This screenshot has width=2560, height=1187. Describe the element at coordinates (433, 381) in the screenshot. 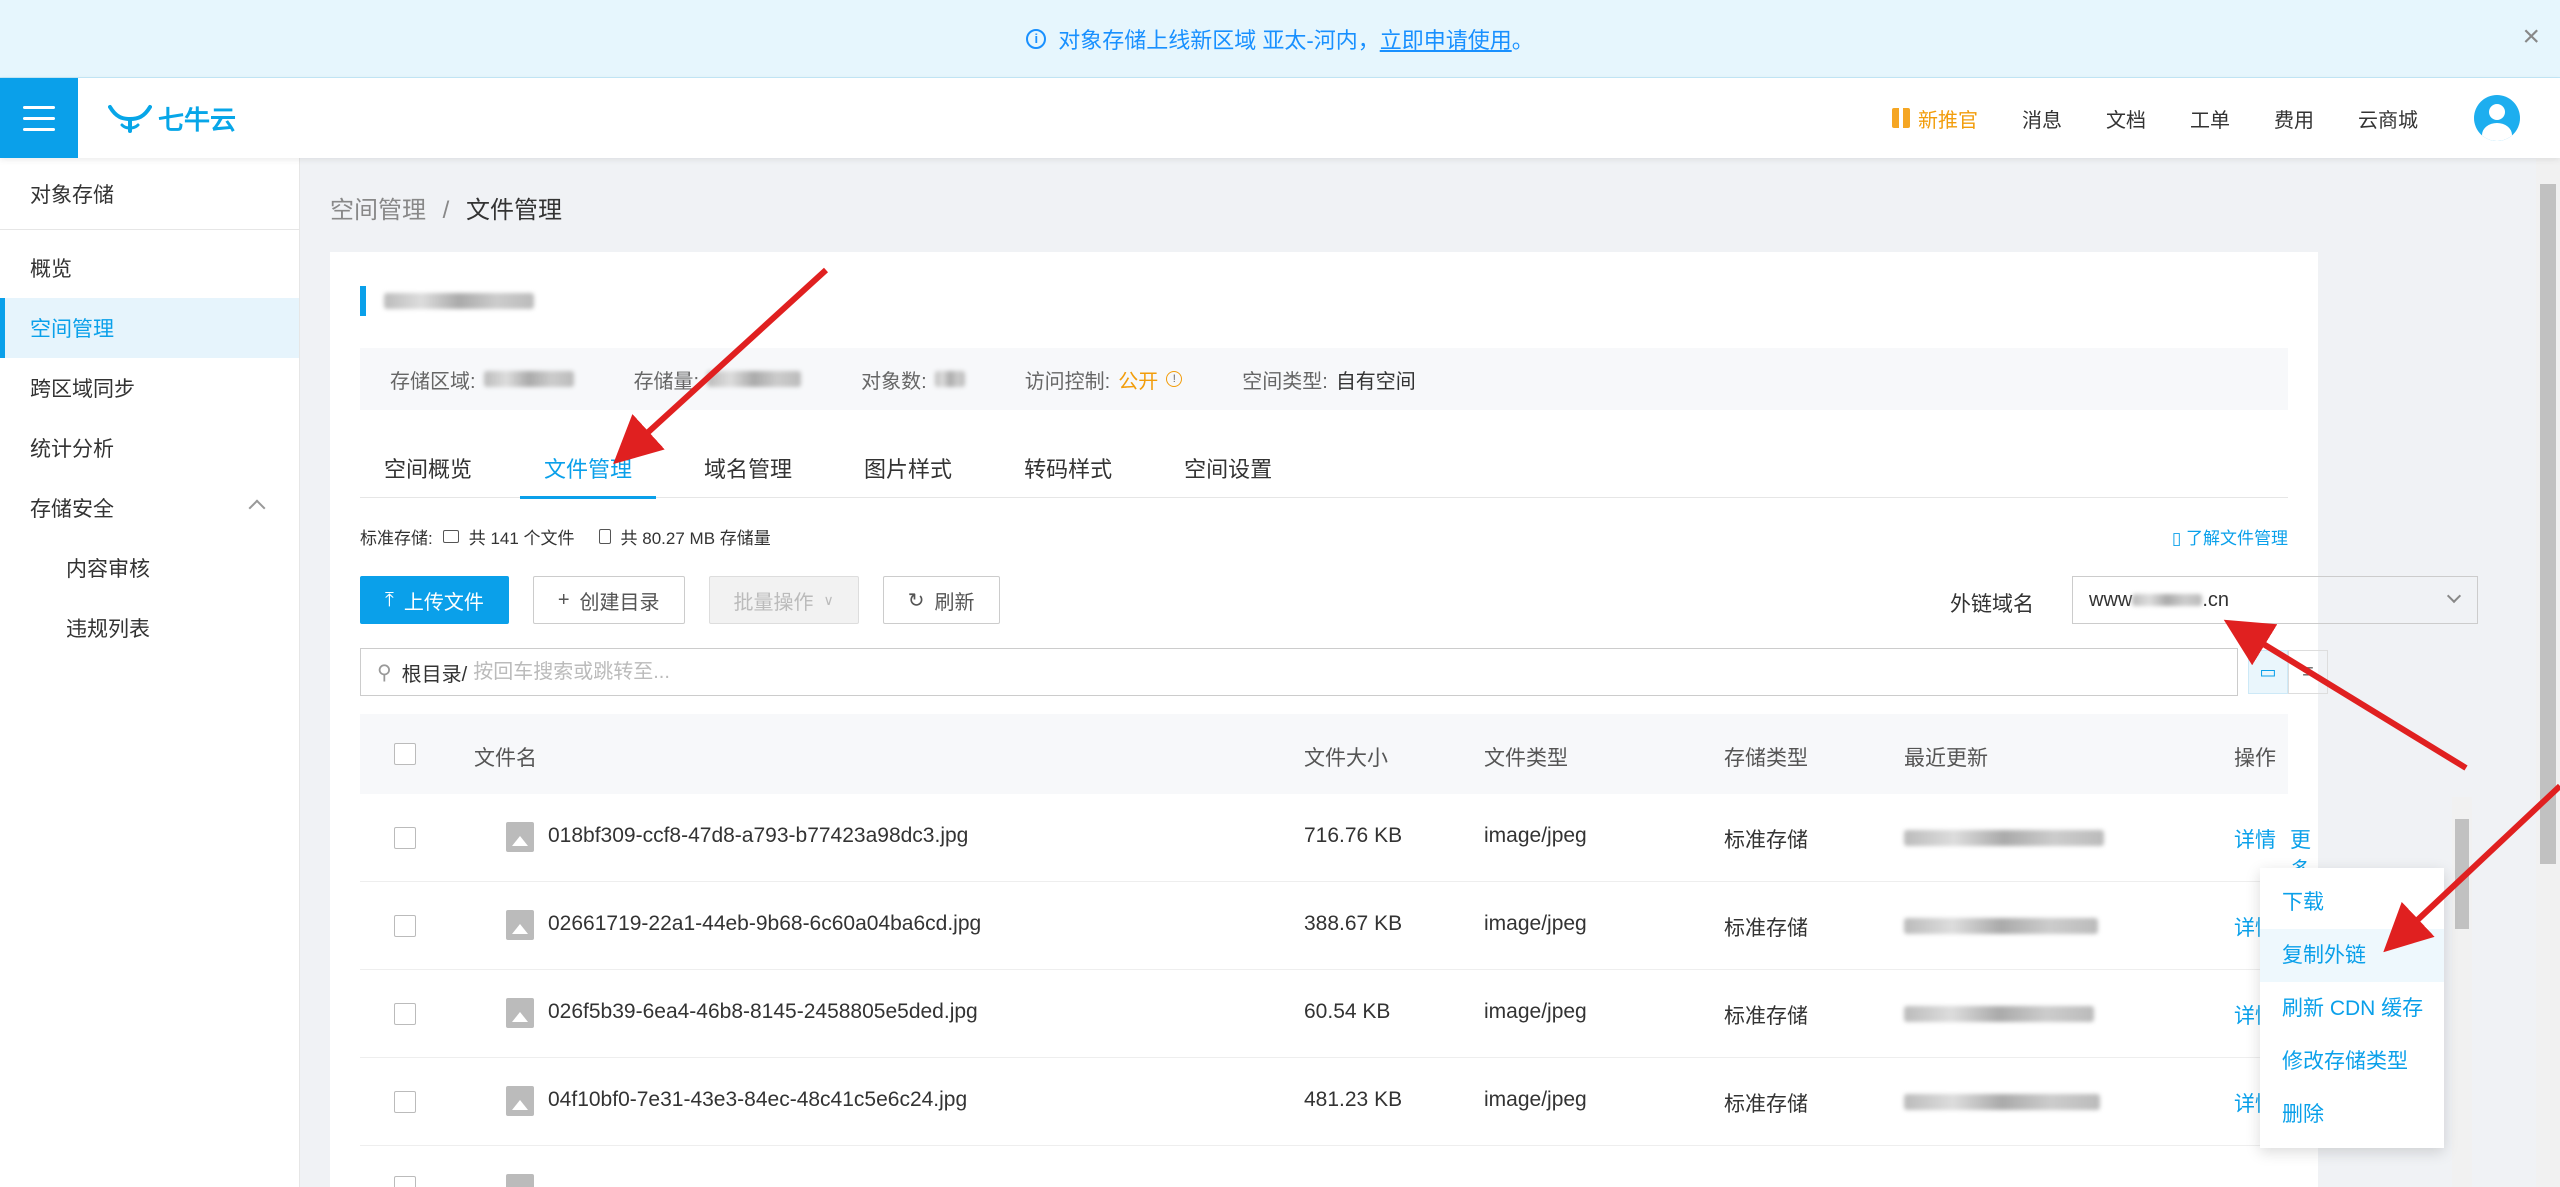

I see `region-label: 存储区域:` at that location.